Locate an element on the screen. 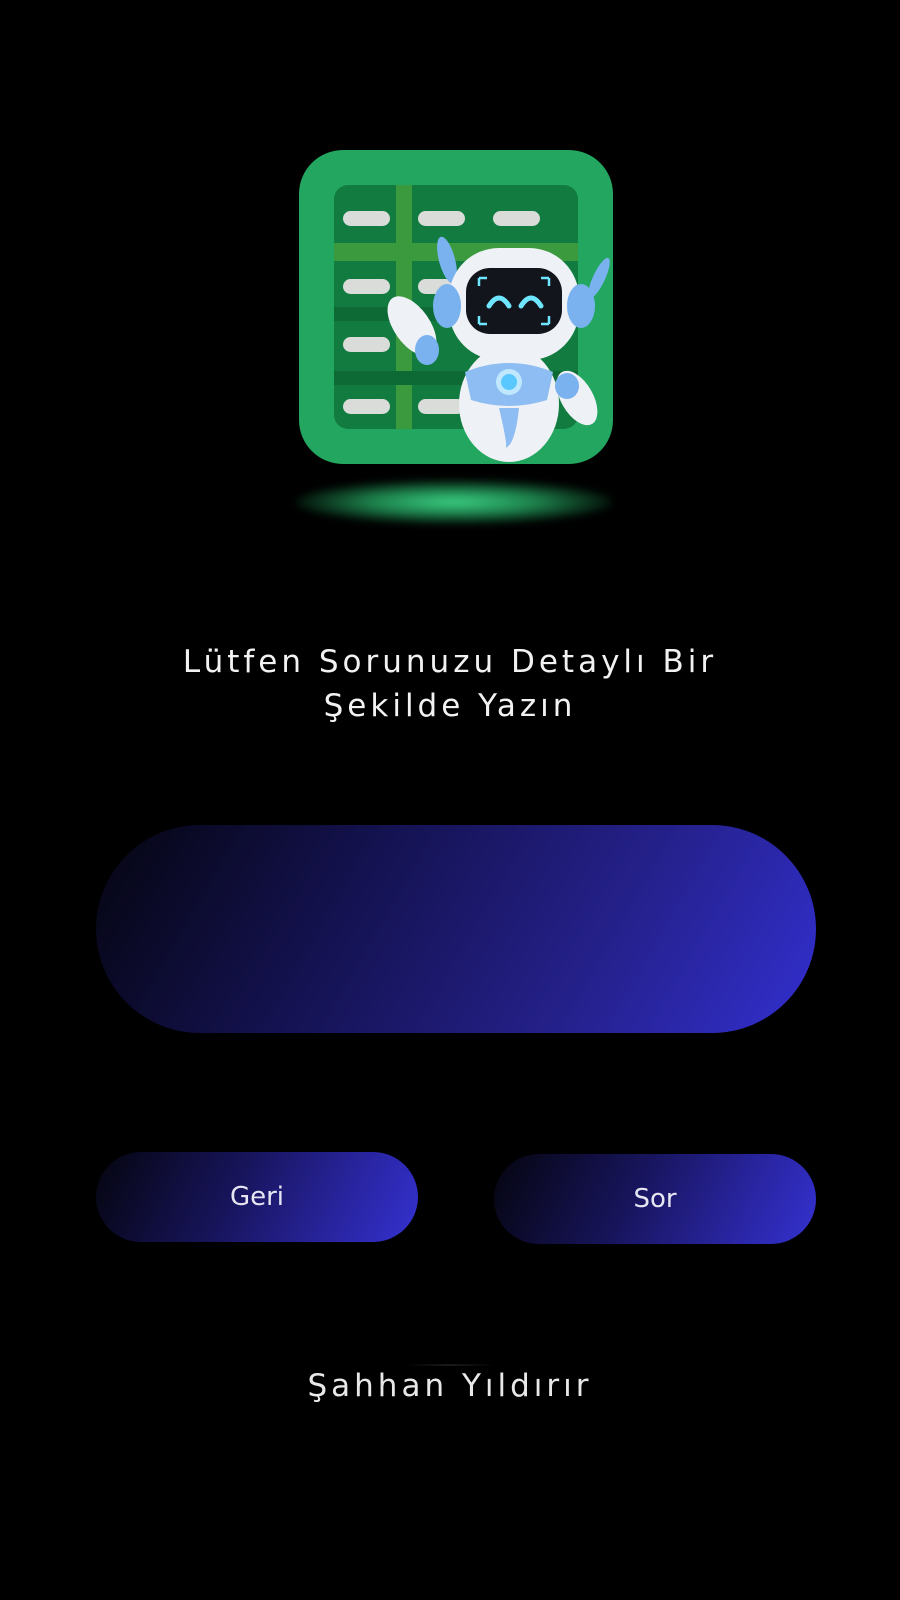  back-button: Geri is located at coordinates (257, 1197).